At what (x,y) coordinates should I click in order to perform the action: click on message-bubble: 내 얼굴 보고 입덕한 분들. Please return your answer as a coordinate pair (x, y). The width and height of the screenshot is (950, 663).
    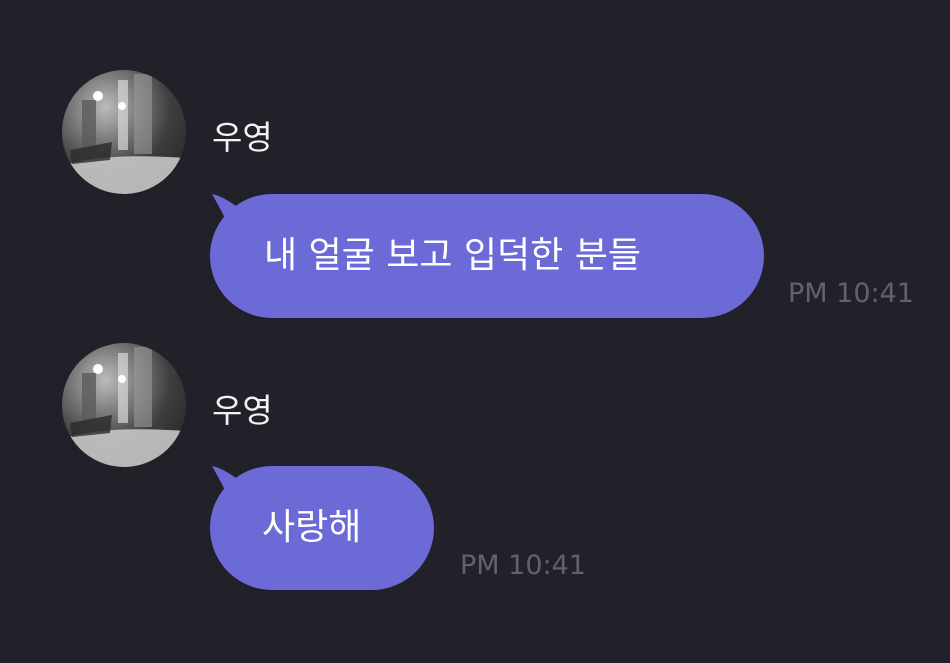
    Looking at the image, I should click on (487, 256).